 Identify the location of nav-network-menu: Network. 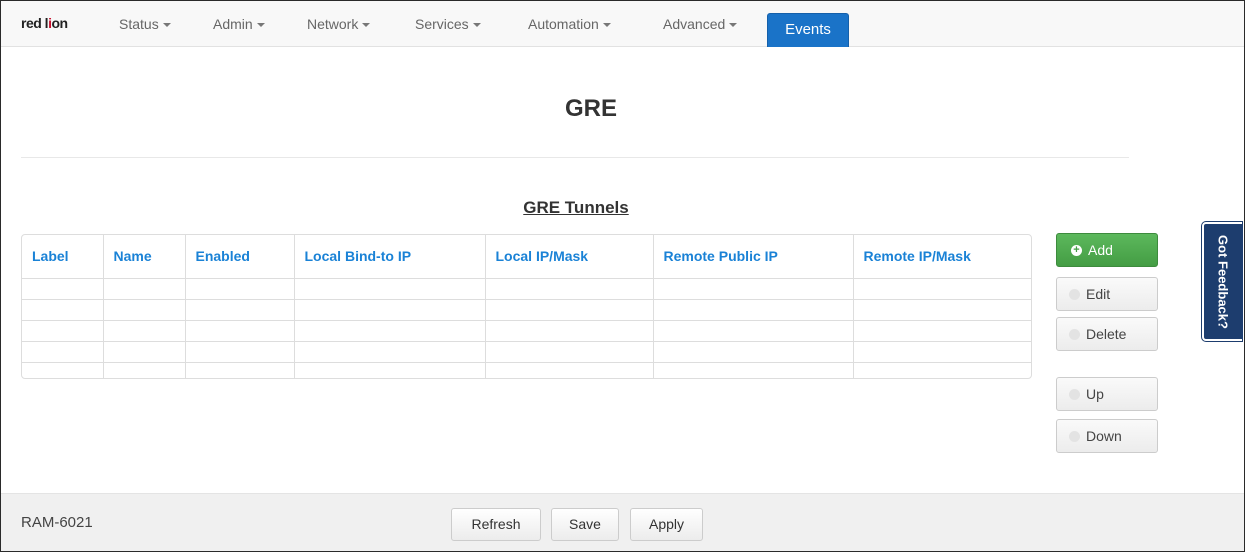
(339, 24).